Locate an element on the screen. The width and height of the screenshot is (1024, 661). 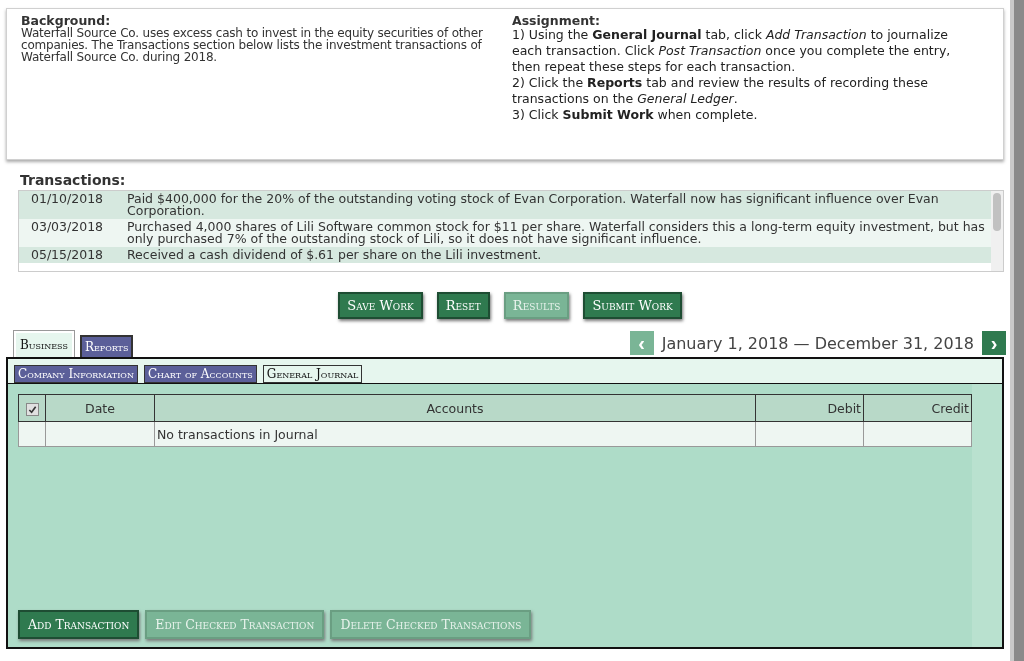
action-button: Reset is located at coordinates (463, 305).